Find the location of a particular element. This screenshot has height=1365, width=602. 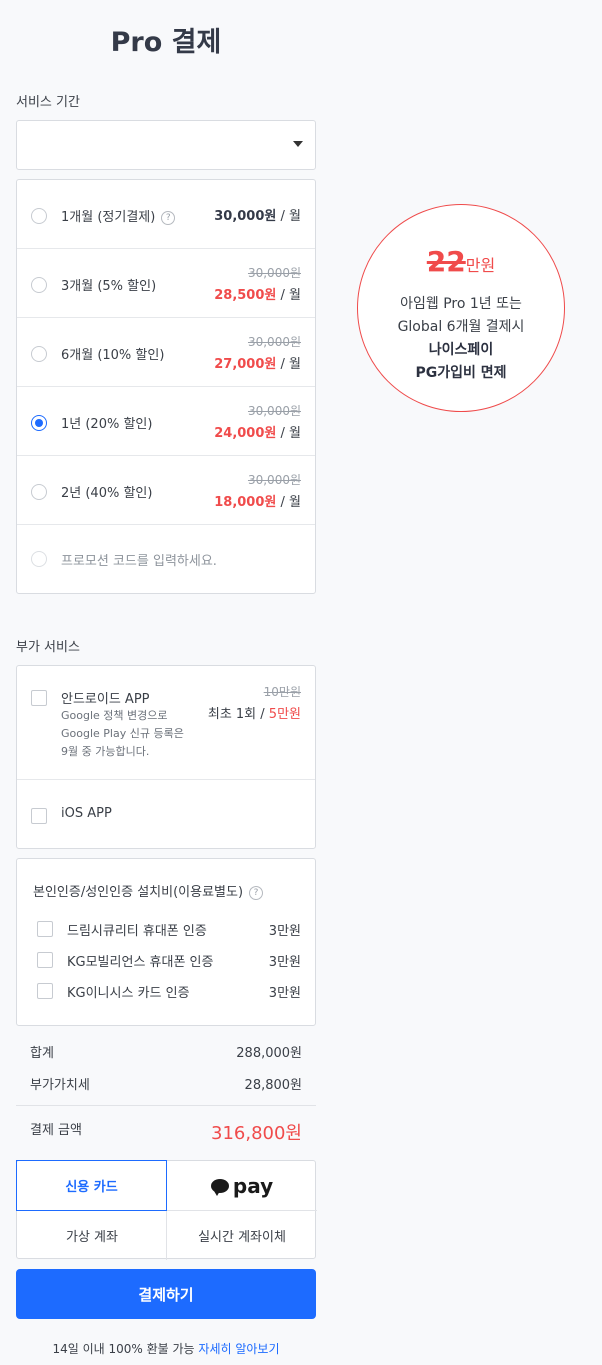

plan-name: 3개월 (5% 할인) is located at coordinates (109, 286).